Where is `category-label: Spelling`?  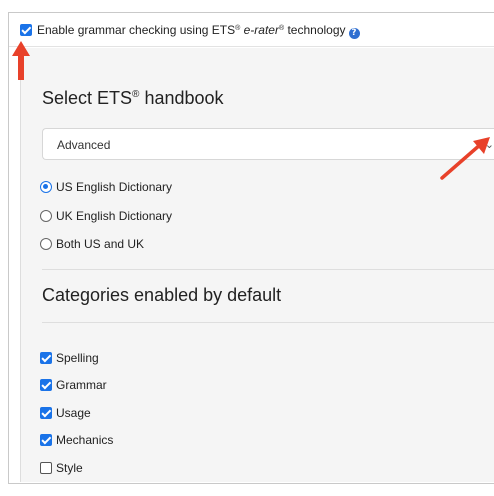 category-label: Spelling is located at coordinates (77, 358).